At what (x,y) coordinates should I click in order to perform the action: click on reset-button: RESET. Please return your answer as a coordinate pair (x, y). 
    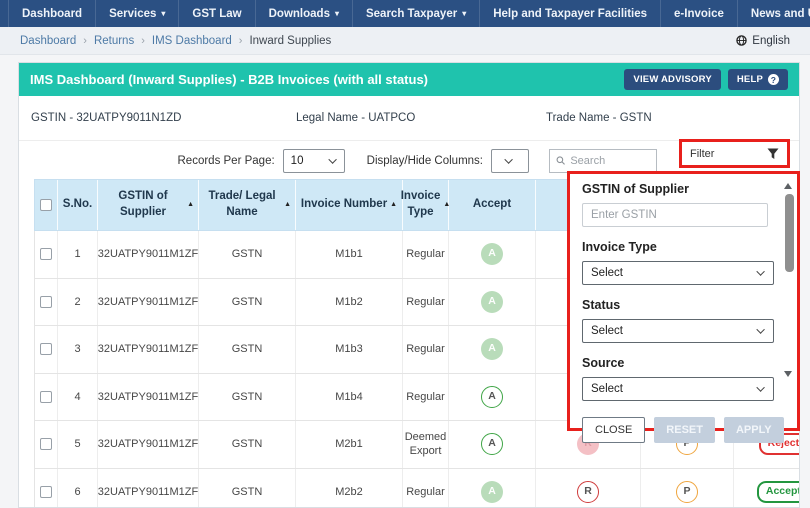
    Looking at the image, I should click on (684, 430).